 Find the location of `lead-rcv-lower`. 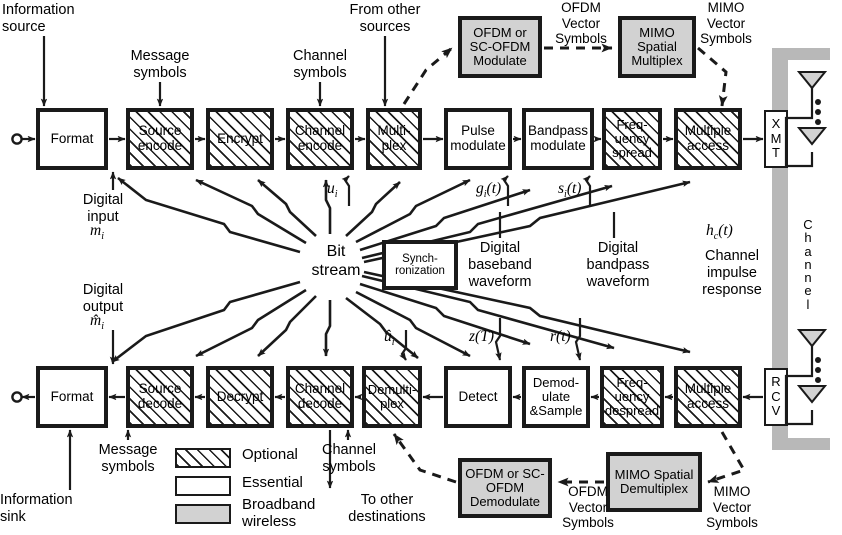

lead-rcv-lower is located at coordinates (799, 411).